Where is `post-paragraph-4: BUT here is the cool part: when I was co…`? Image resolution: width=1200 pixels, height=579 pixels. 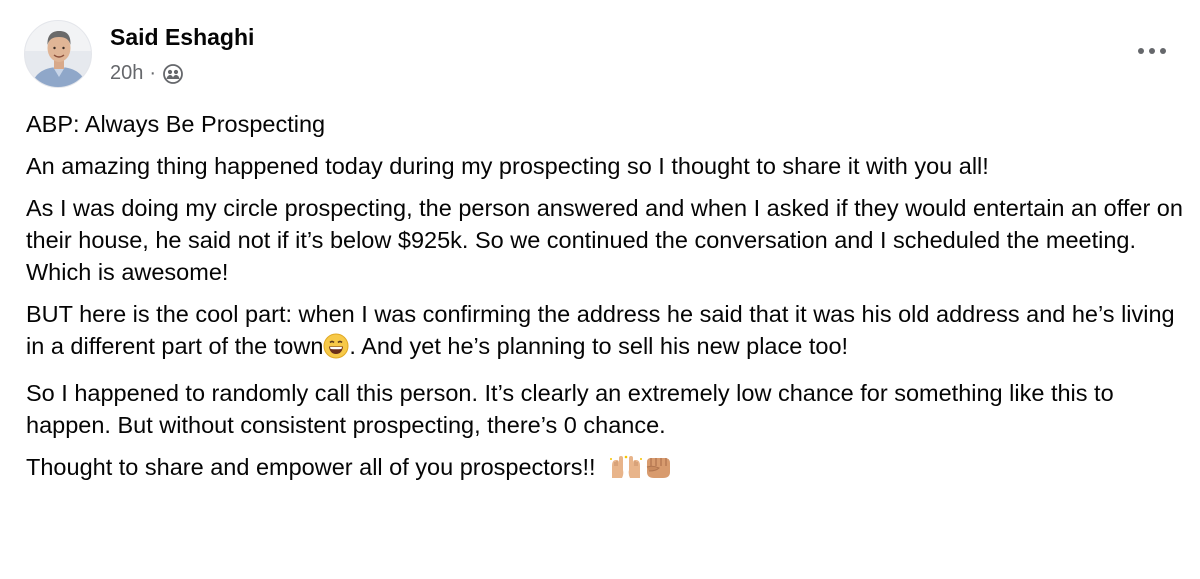
post-paragraph-4: BUT here is the cool part: when I was co… is located at coordinates (606, 332).